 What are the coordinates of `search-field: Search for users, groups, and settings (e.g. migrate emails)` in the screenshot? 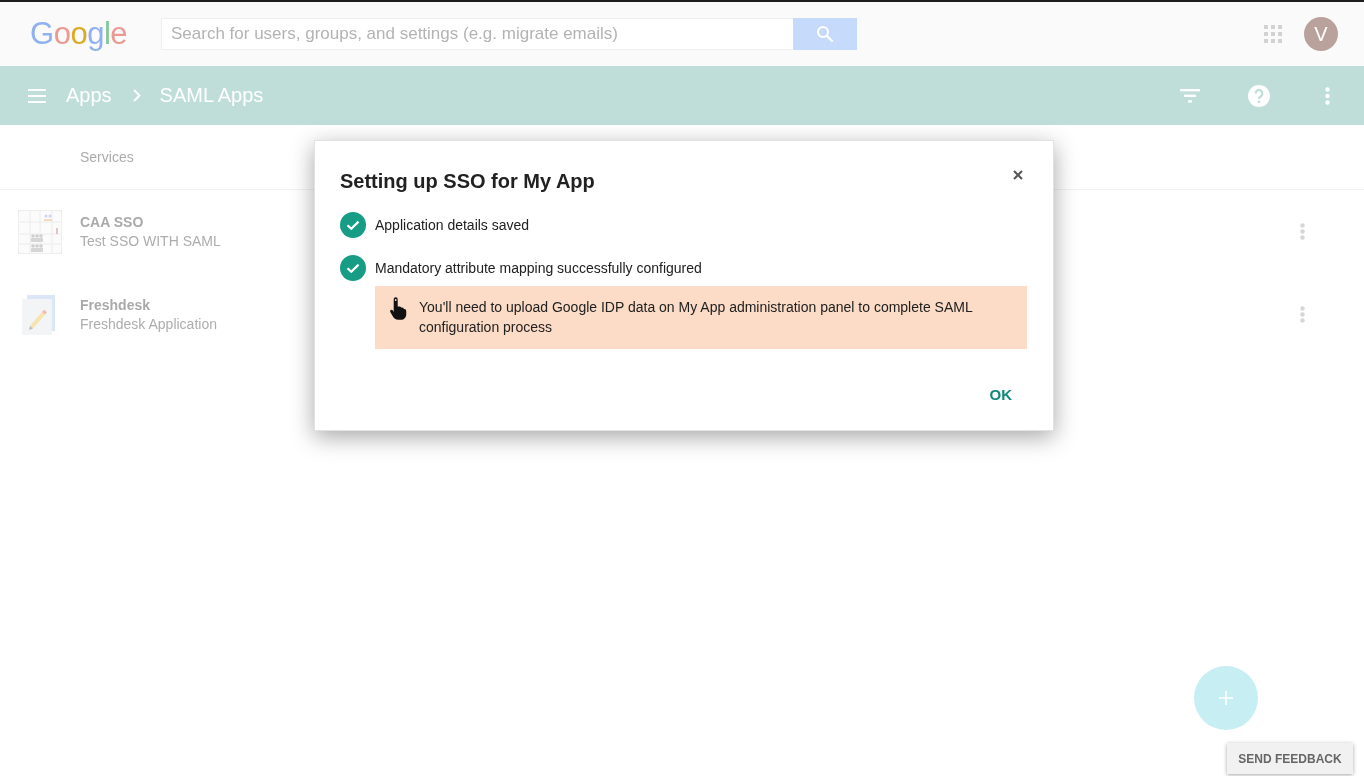 It's located at (477, 34).